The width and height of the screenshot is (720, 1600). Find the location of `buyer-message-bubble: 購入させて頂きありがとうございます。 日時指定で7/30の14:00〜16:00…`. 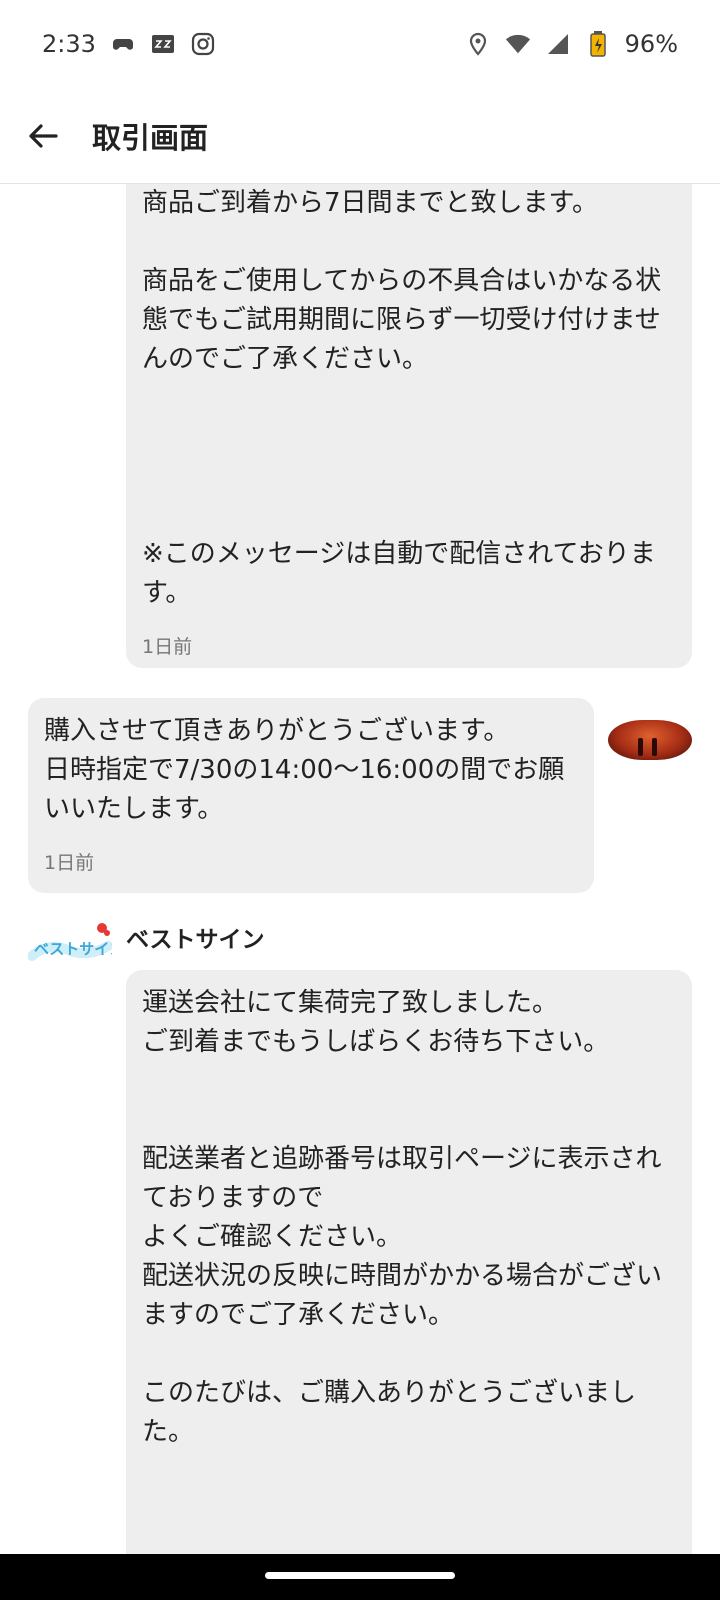

buyer-message-bubble: 購入させて頂きありがとうございます。 日時指定で7/30の14:00〜16:00… is located at coordinates (311, 795).